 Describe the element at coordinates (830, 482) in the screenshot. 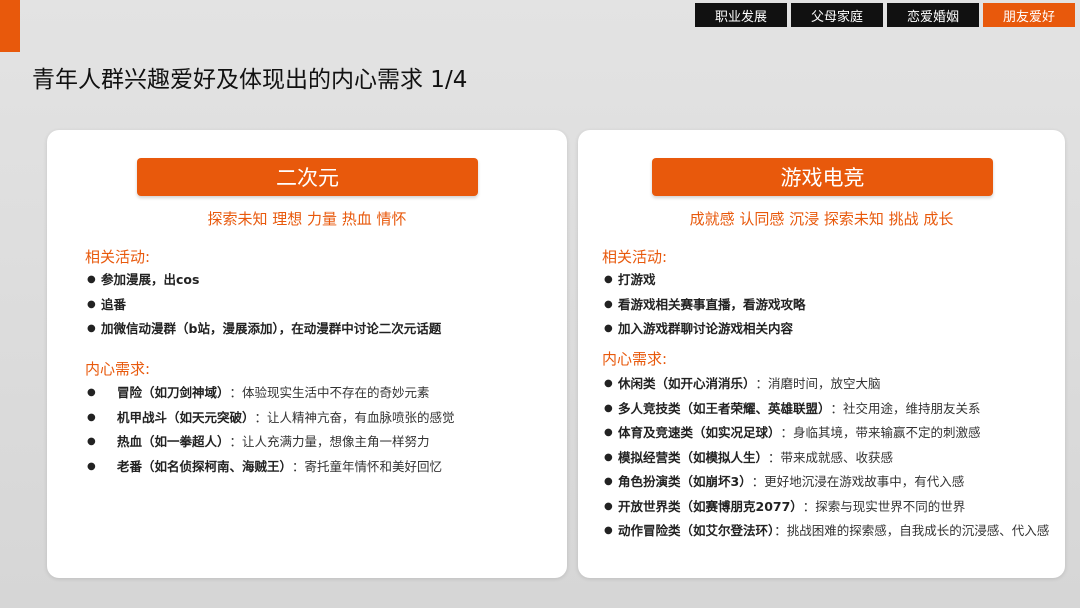

I see `list-item: ● 角色扮演类（如崩坏3） ：更好地沉浸在游戏故事中，有代入感` at that location.